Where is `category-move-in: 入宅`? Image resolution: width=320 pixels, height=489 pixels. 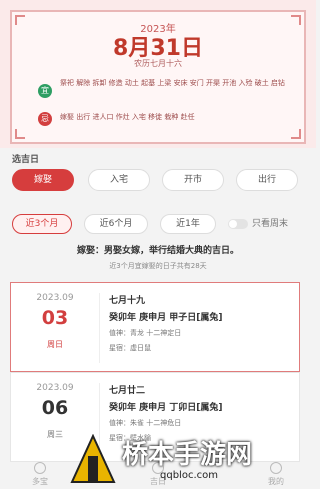 category-move-in: 入宅 is located at coordinates (119, 180).